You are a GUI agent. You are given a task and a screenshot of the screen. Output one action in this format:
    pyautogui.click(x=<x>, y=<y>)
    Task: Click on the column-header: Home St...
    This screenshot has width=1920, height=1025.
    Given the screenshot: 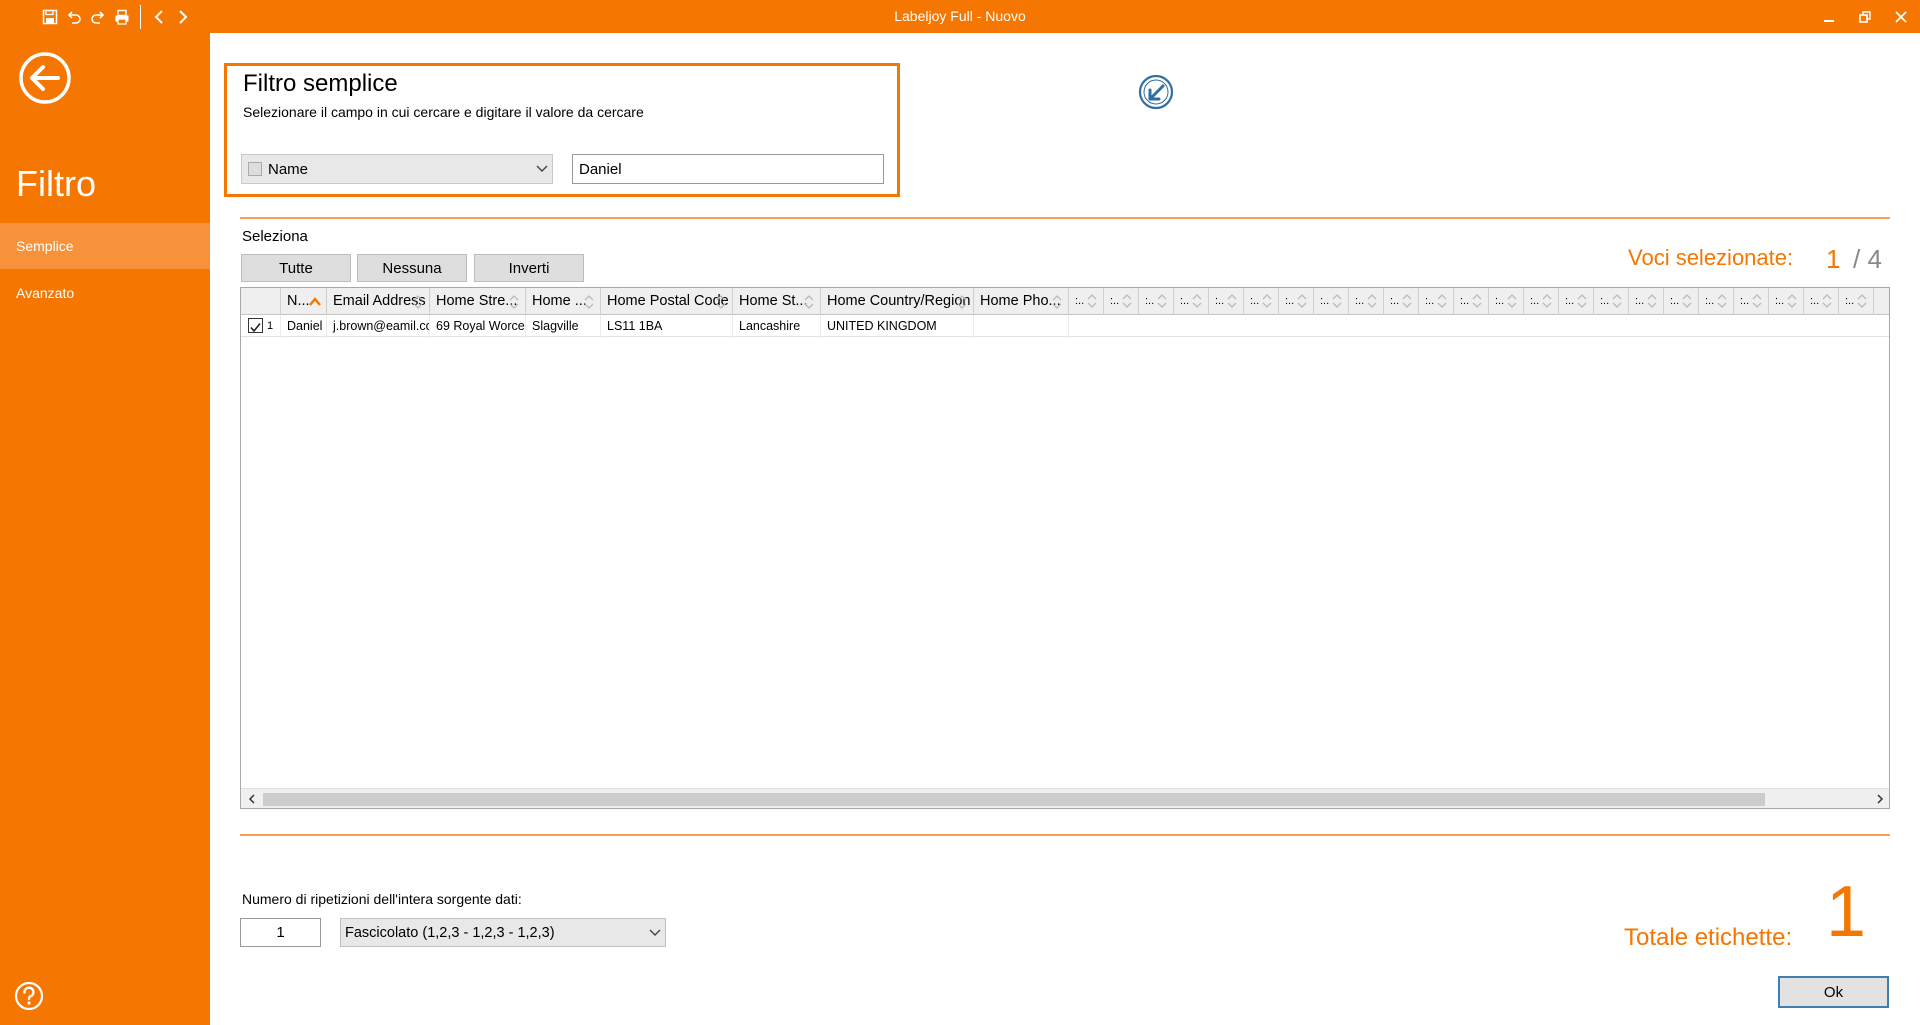 What is the action you would take?
    pyautogui.click(x=777, y=301)
    